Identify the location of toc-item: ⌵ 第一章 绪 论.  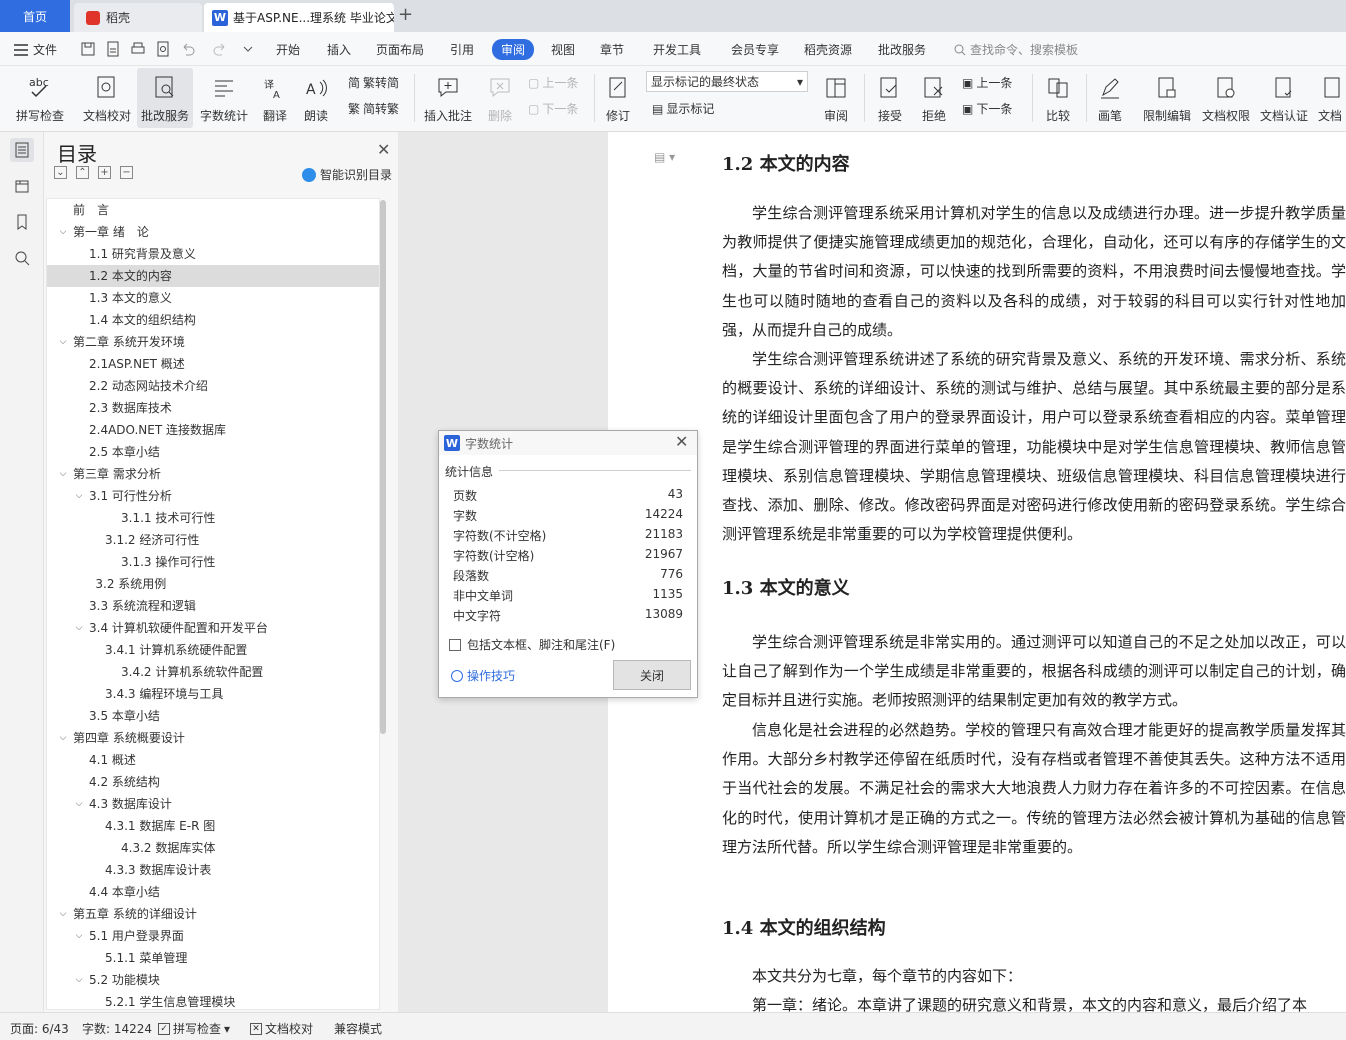
(213, 232).